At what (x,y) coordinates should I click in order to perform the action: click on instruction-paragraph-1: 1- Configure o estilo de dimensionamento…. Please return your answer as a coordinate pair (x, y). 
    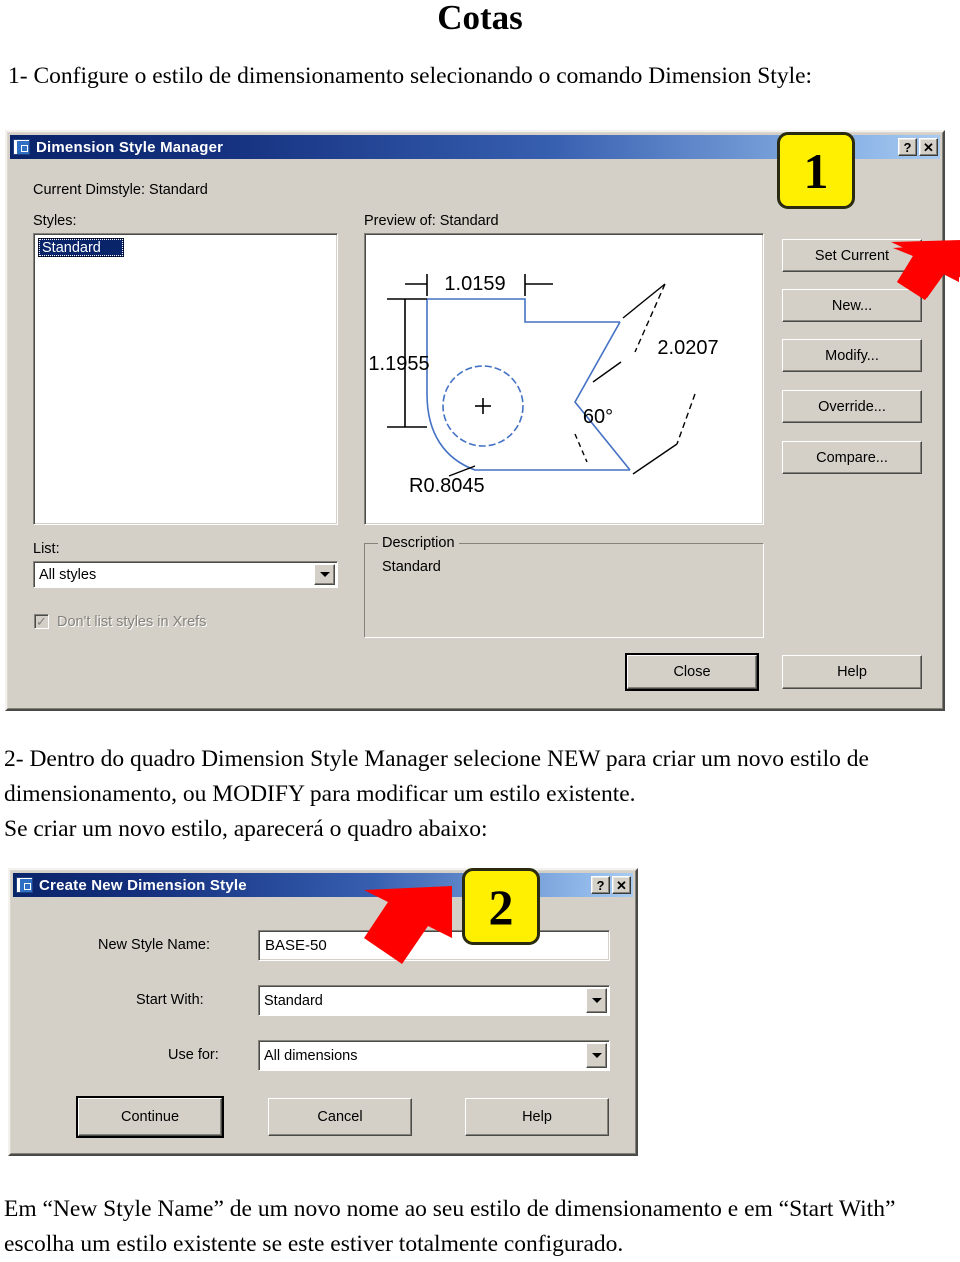
    Looking at the image, I should click on (410, 76).